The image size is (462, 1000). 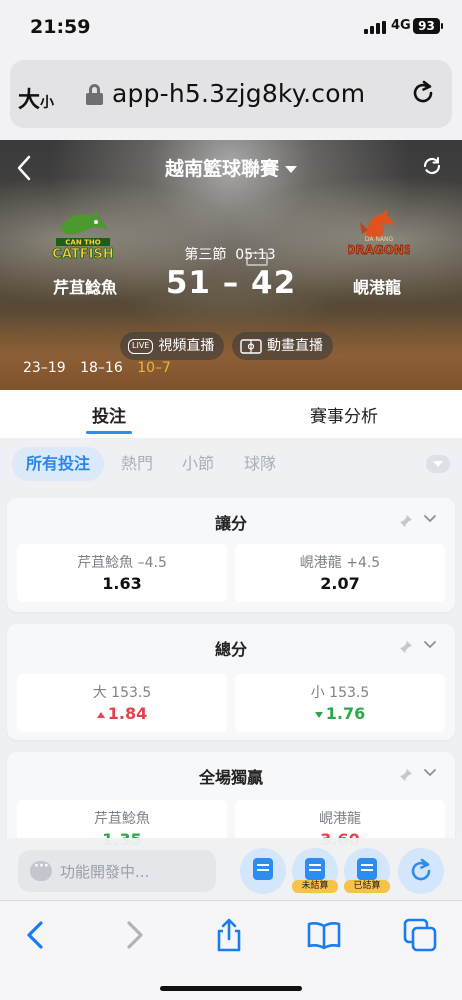 What do you see at coordinates (340, 583) in the screenshot?
I see `option-odds: 2.07` at bounding box center [340, 583].